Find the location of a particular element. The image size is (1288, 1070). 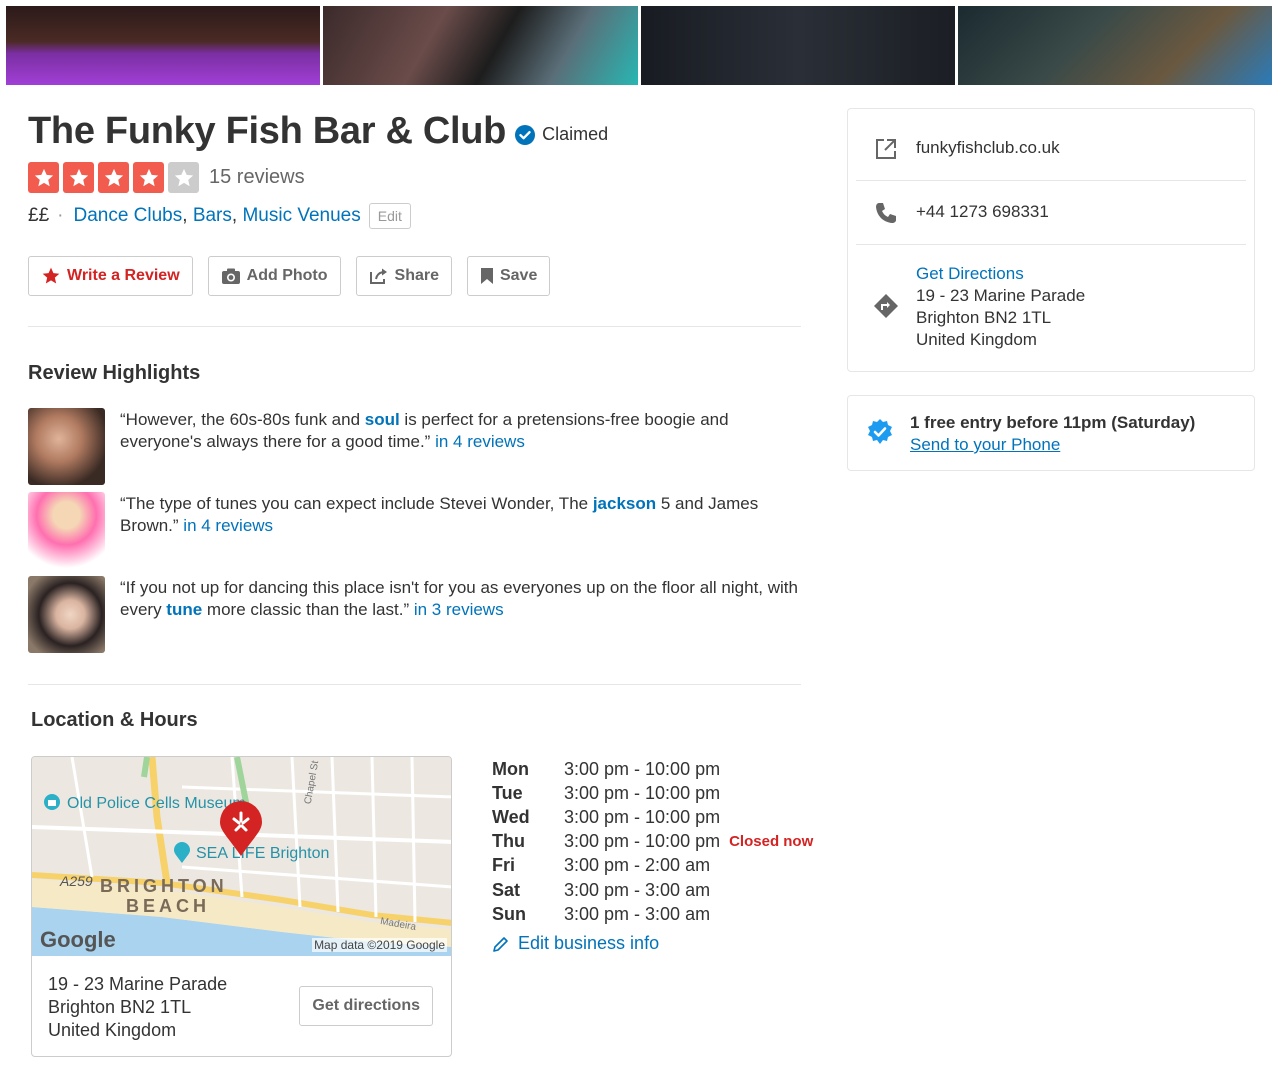

claimed-badge: Claimed is located at coordinates (561, 135).